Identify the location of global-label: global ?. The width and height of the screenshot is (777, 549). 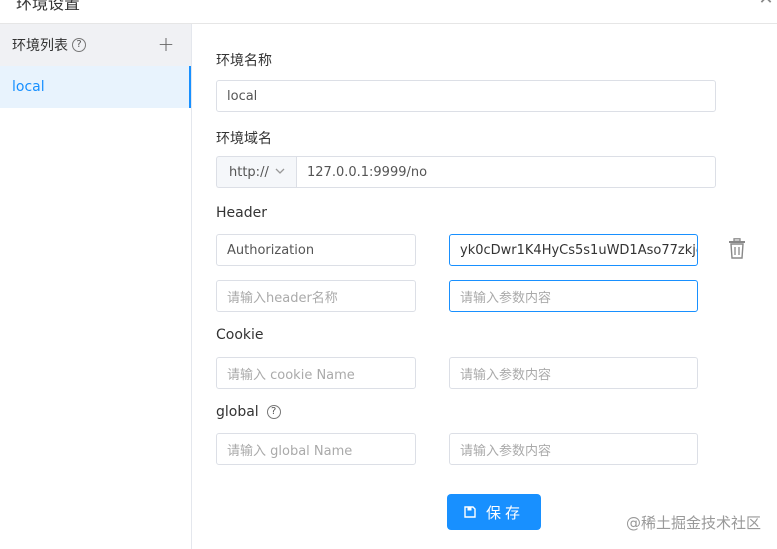
(248, 412).